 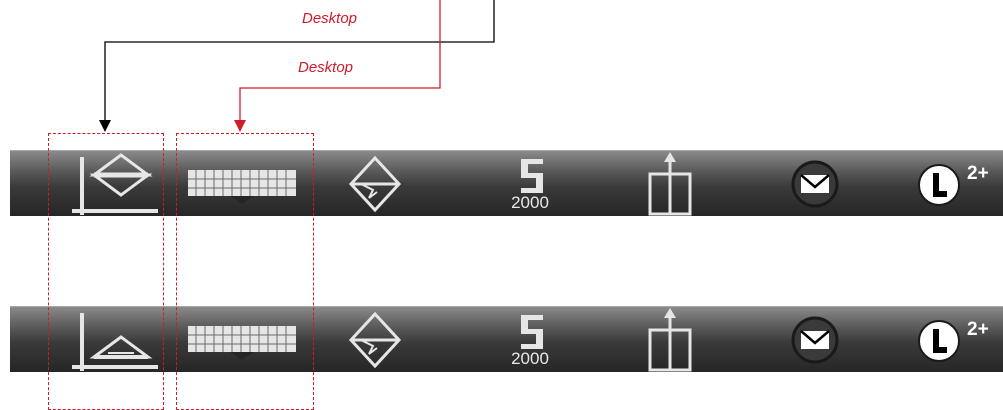 What do you see at coordinates (105, 126) in the screenshot?
I see `arrowhead-black` at bounding box center [105, 126].